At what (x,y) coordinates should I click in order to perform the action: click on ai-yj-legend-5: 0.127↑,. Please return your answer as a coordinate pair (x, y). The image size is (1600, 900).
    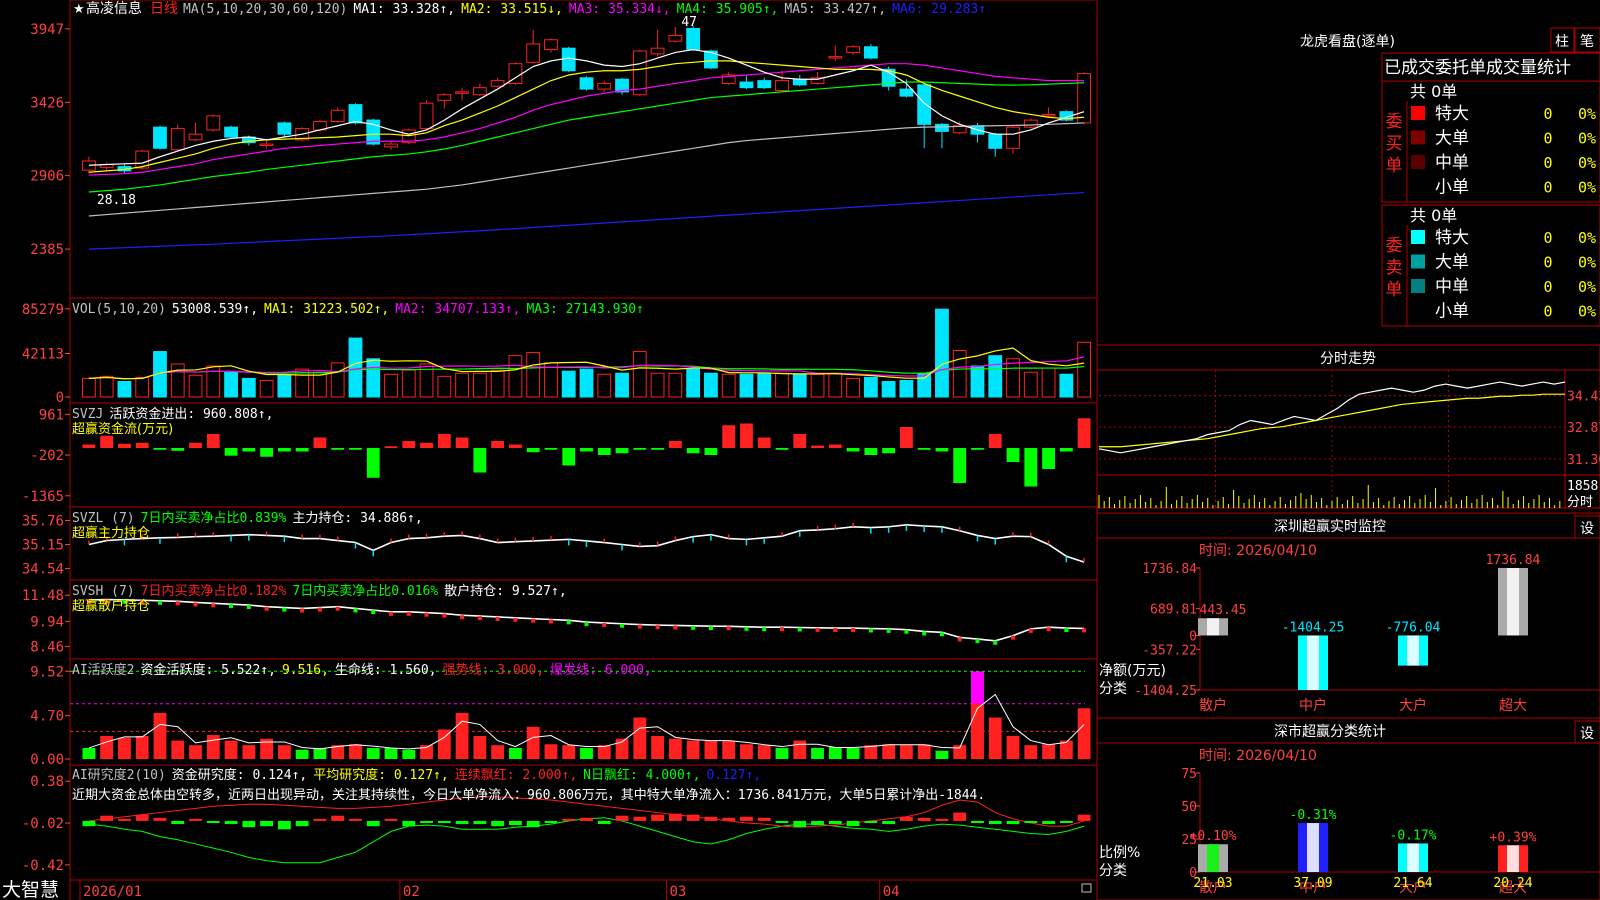
    Looking at the image, I should click on (733, 775).